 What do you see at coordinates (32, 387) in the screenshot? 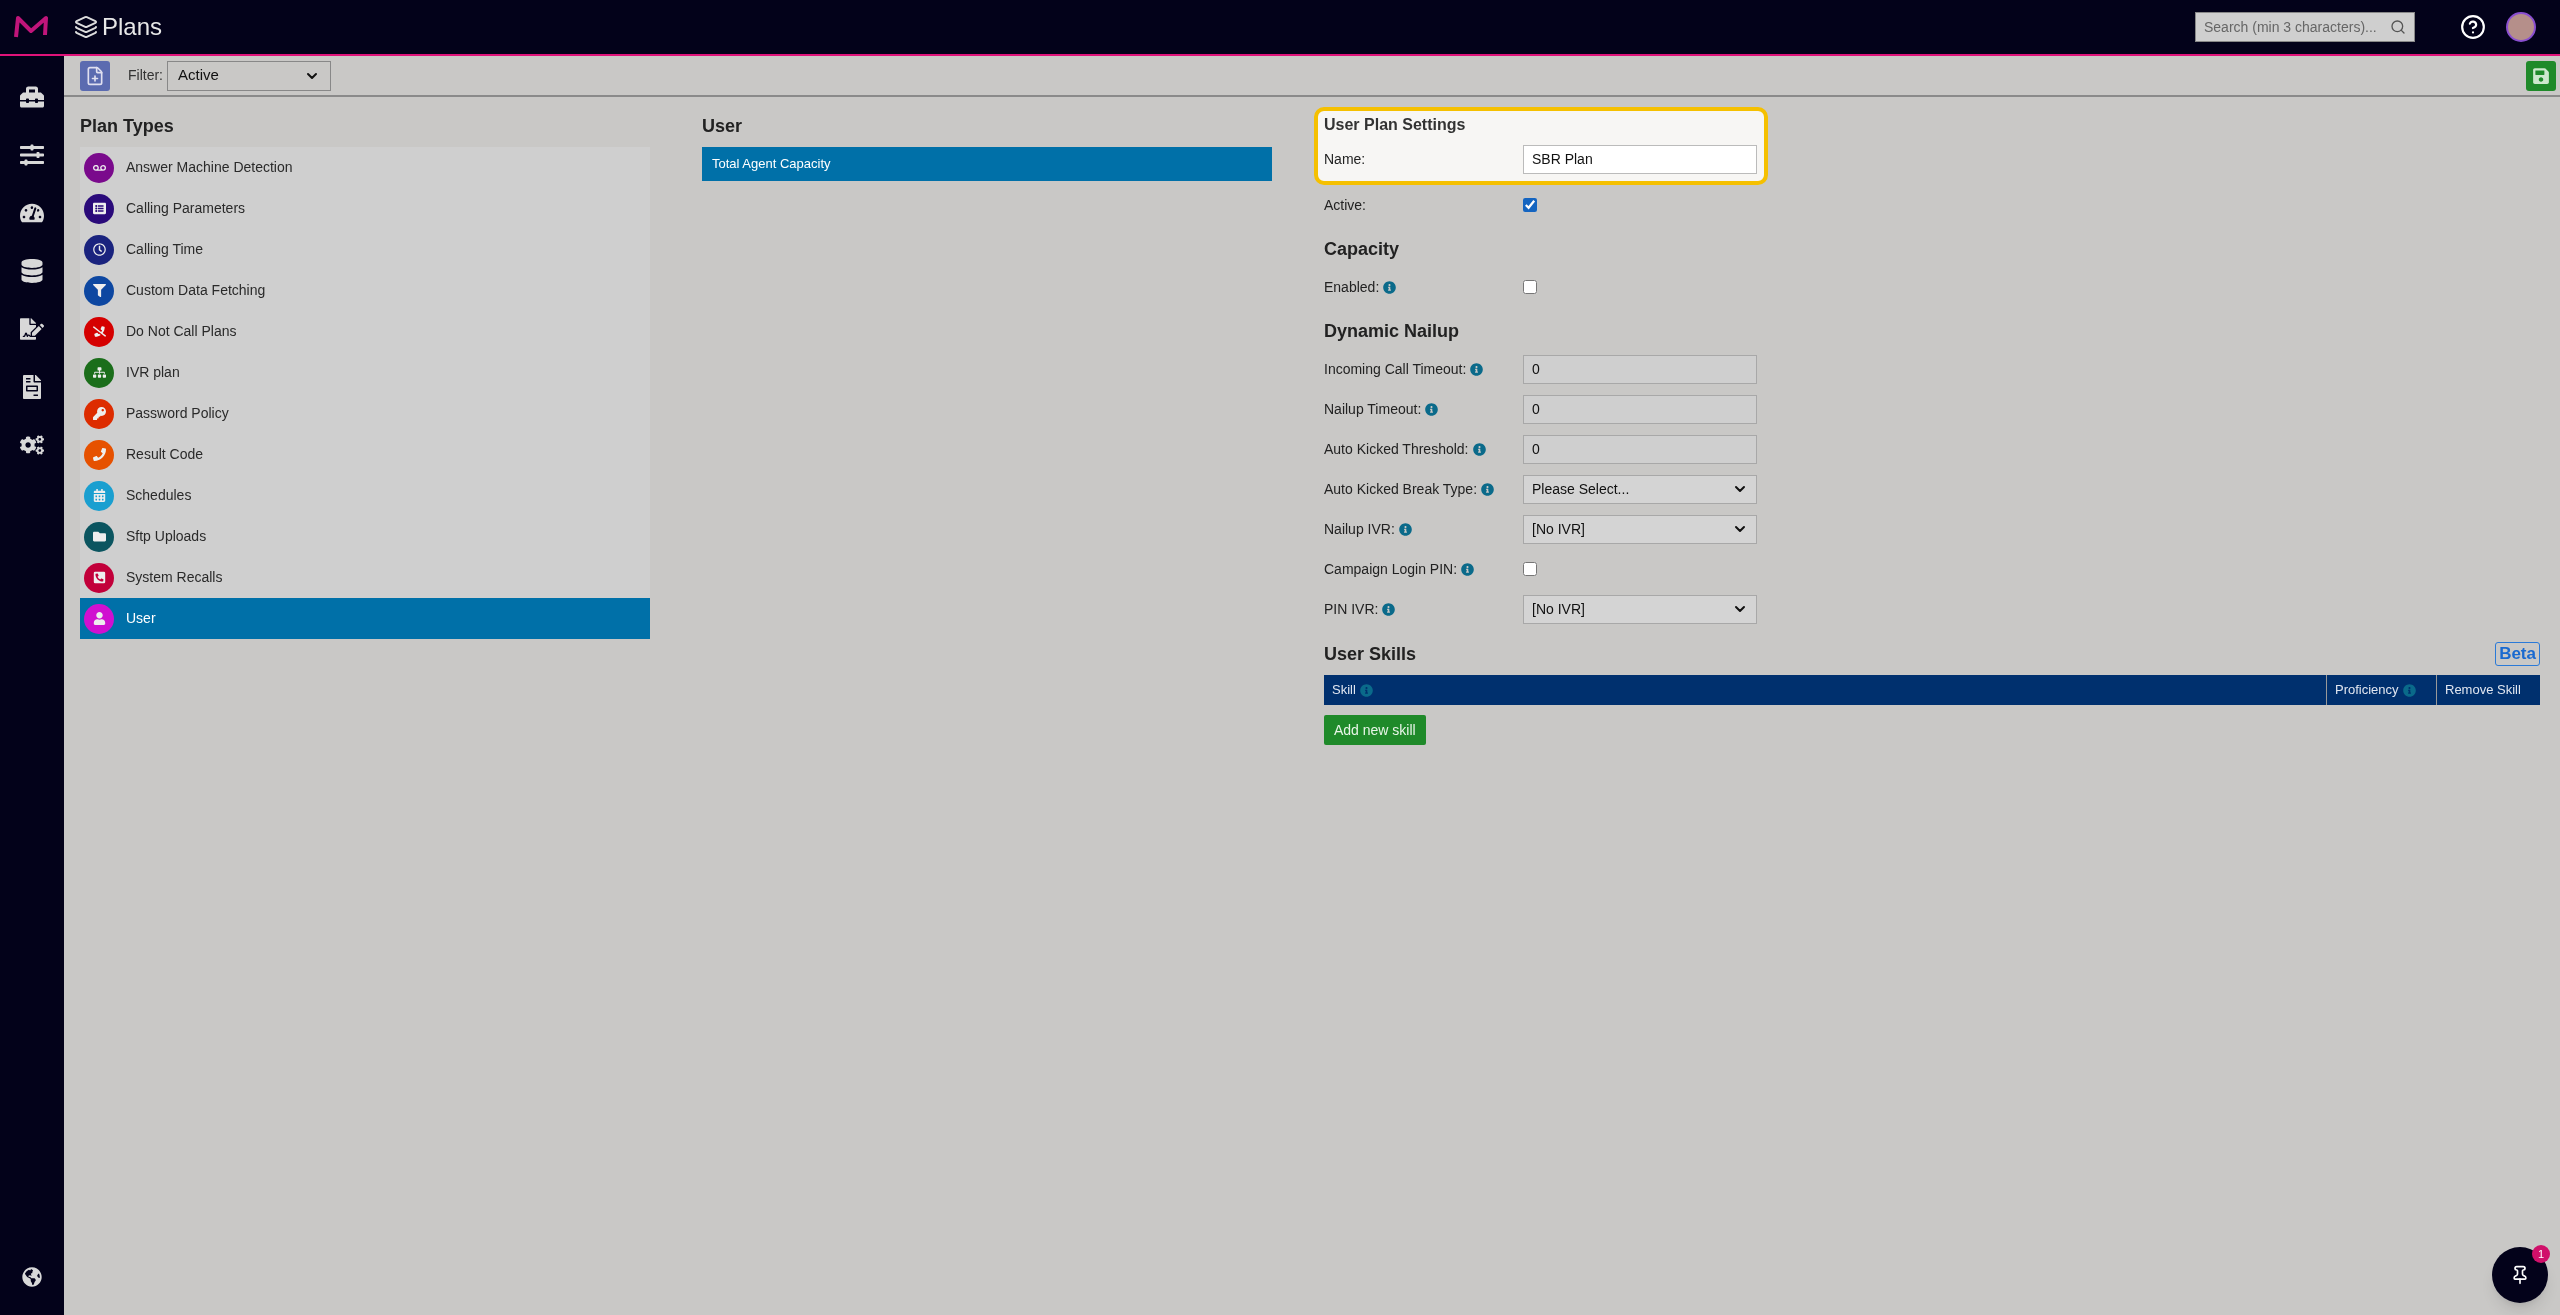
I see `report-icon` at bounding box center [32, 387].